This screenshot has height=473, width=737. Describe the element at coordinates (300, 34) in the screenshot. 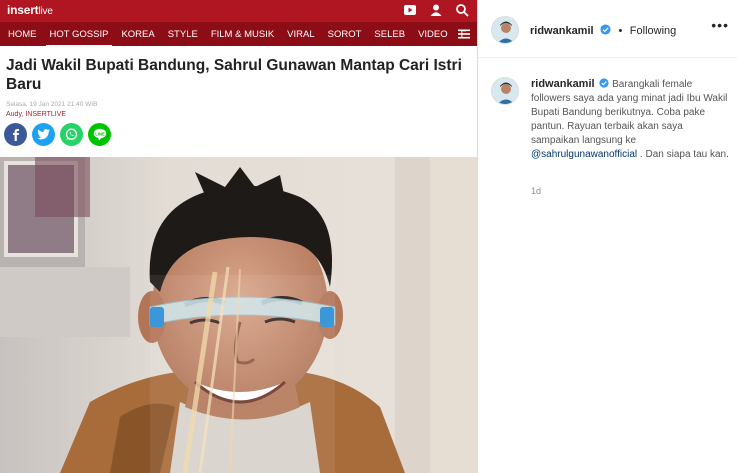

I see `nav-viral: VIRAL` at that location.